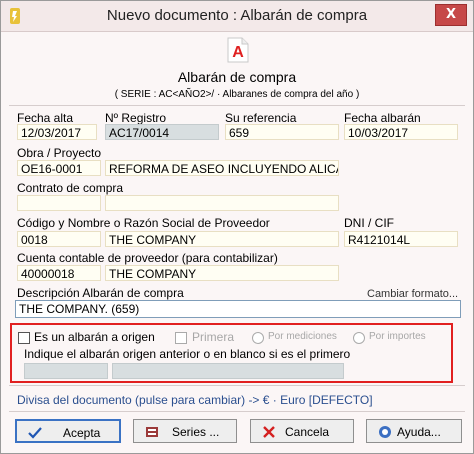 This screenshot has height=454, width=474. Describe the element at coordinates (359, 338) in the screenshot. I see `por-importes-radio` at that location.